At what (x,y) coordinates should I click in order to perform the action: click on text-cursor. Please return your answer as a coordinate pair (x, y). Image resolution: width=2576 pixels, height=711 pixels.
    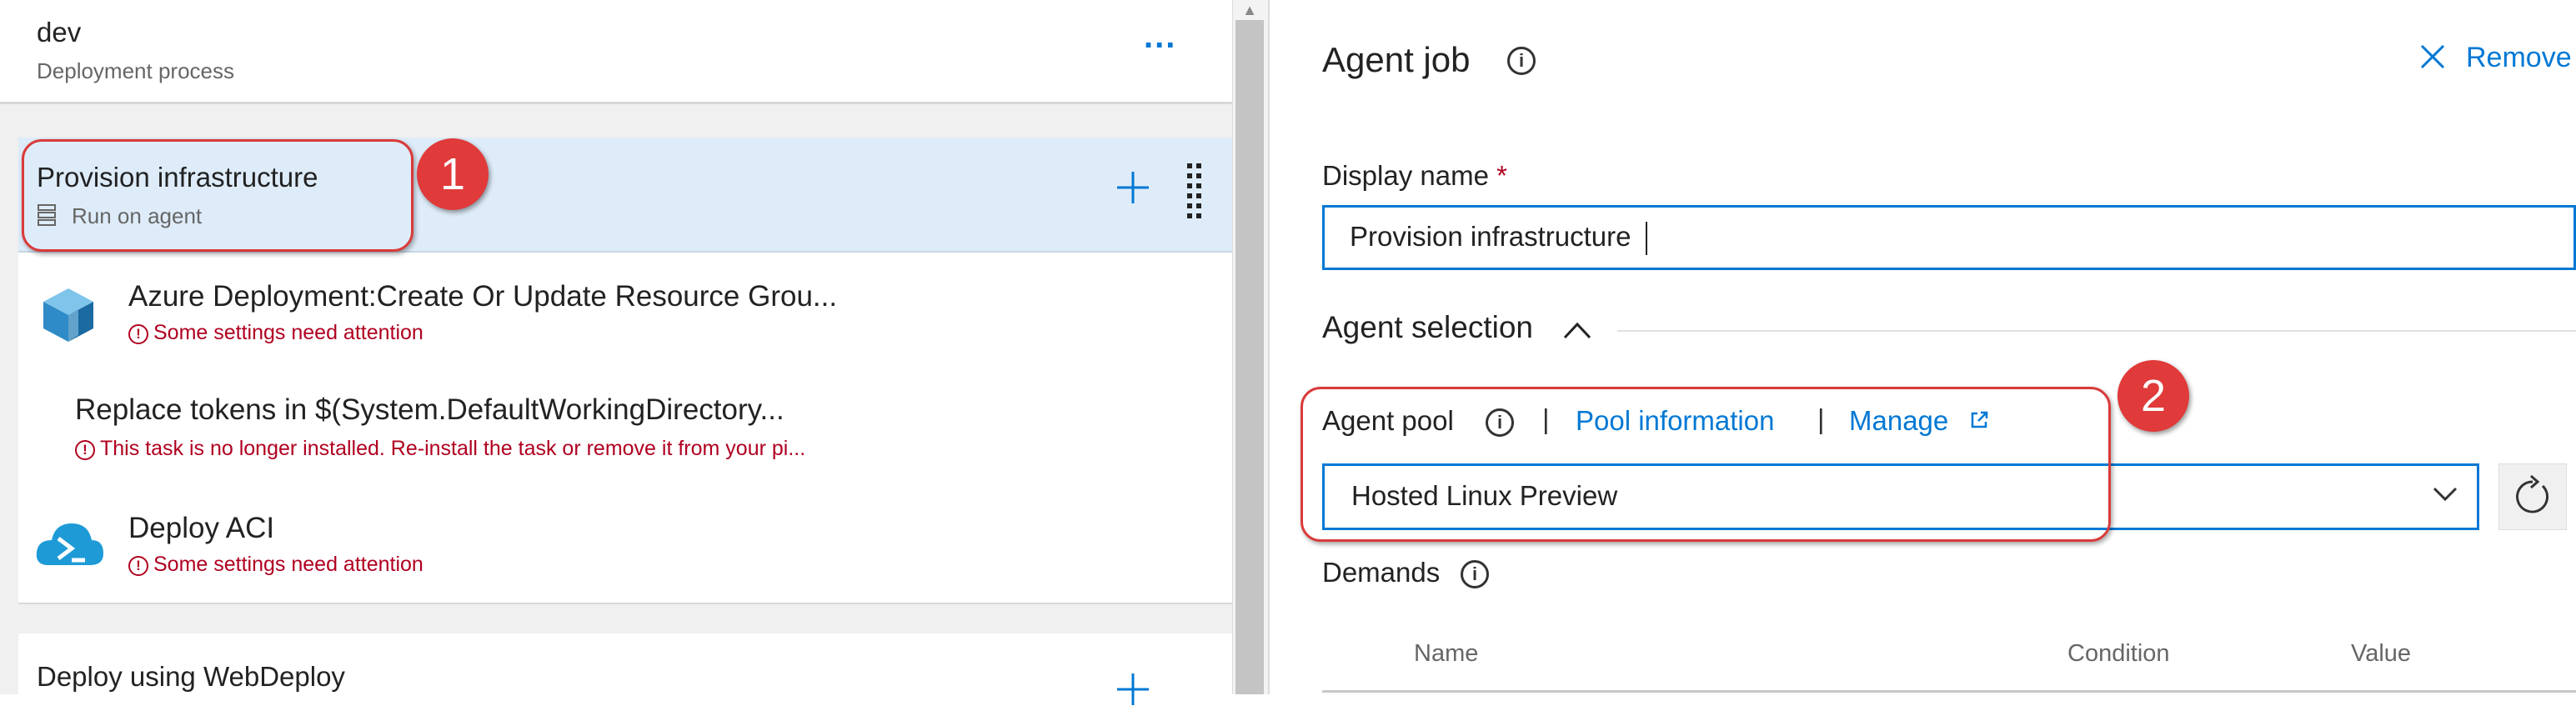
    Looking at the image, I should click on (1646, 239).